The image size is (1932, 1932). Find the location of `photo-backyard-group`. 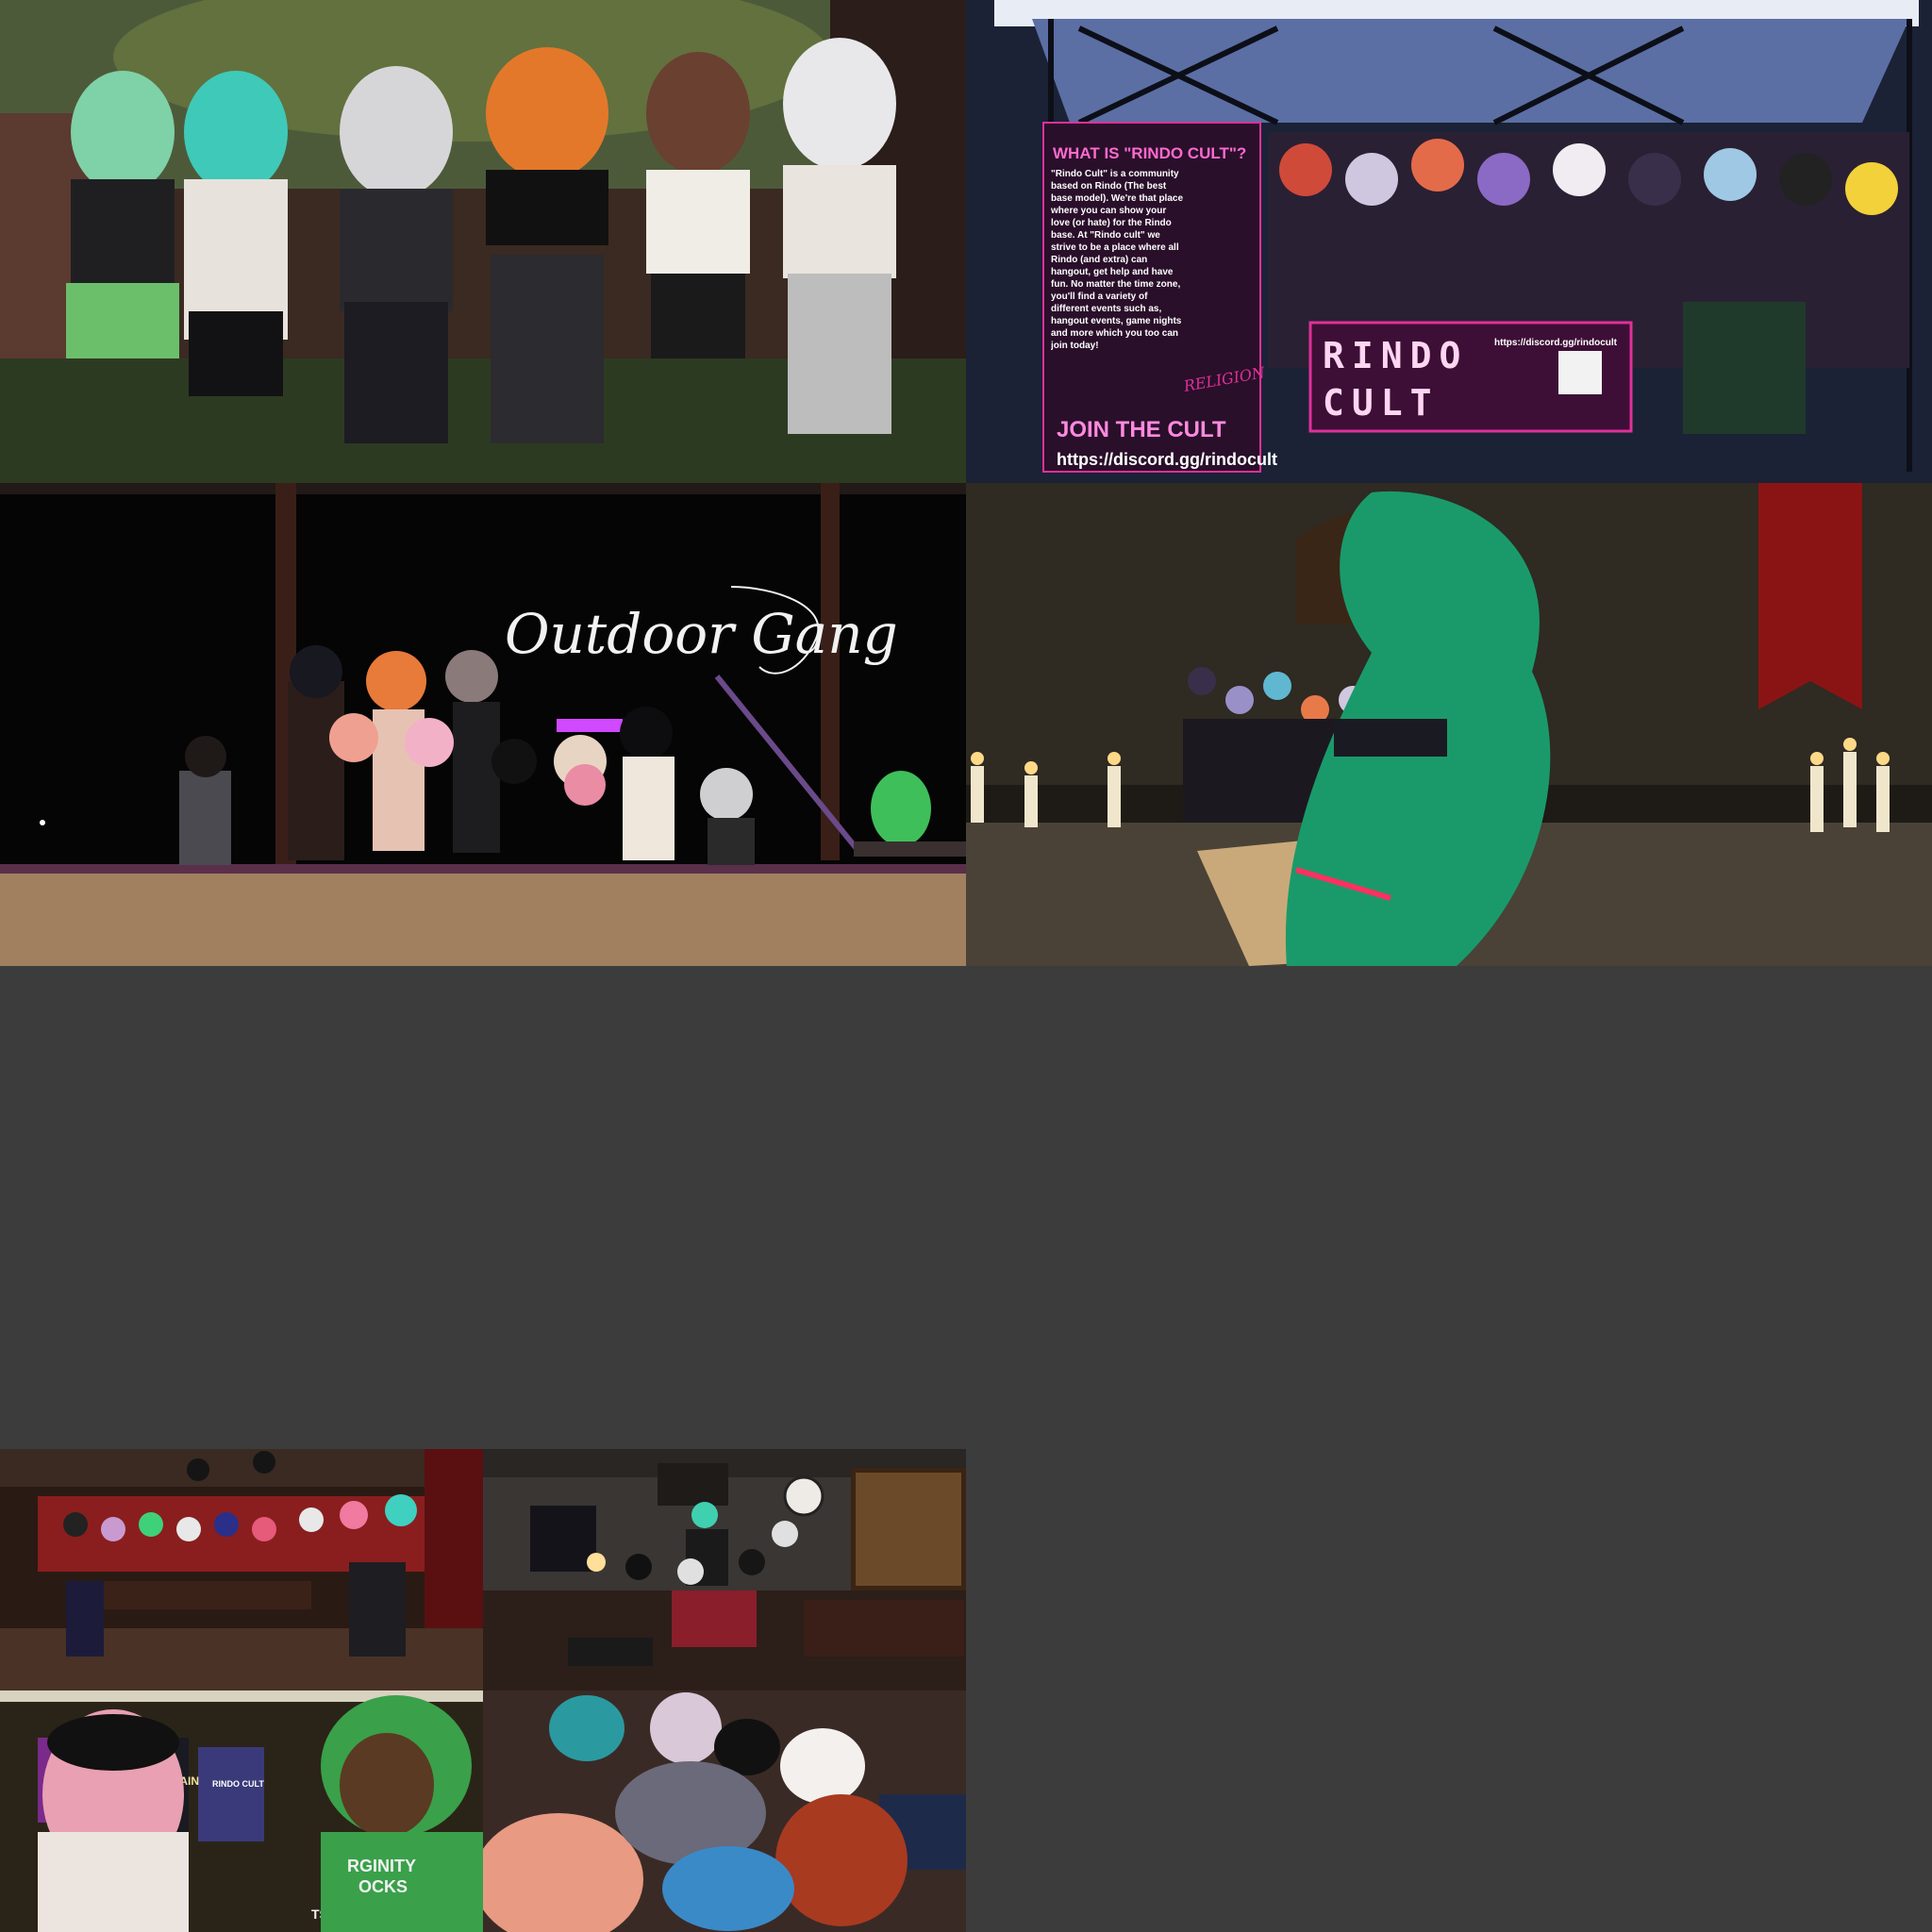

photo-backyard-group is located at coordinates (483, 241).